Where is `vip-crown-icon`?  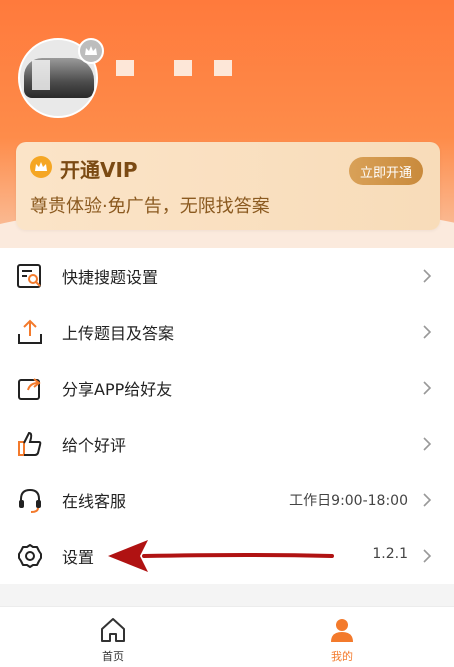
vip-crown-icon is located at coordinates (41, 167).